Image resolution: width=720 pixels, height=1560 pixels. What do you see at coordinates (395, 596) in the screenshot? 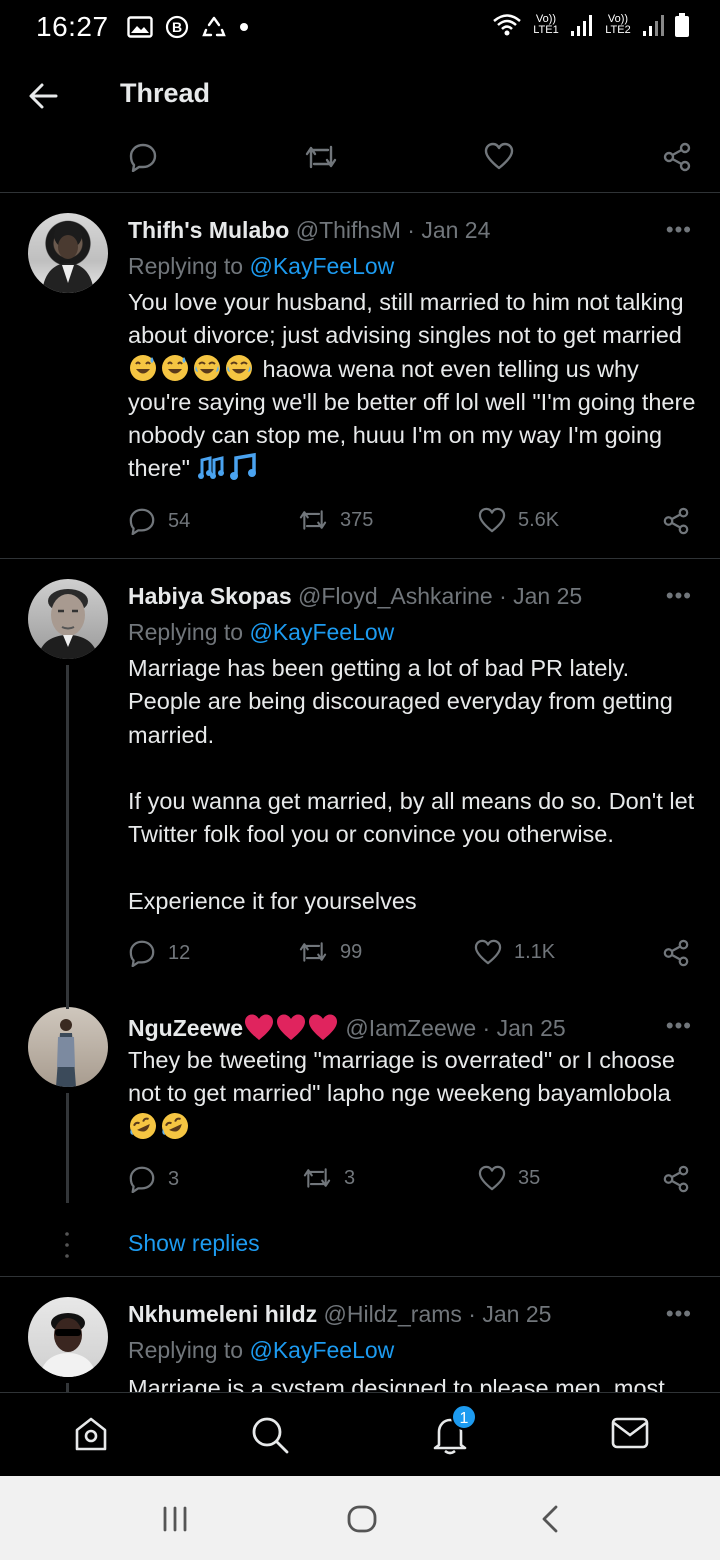
I see `author-handle: @Floyd_Ashkarine` at bounding box center [395, 596].